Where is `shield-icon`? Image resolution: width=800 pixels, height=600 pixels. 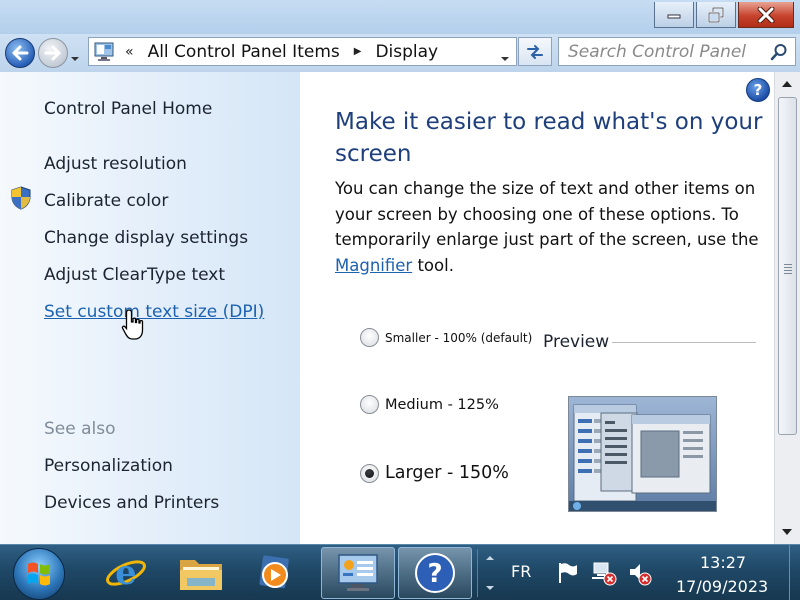
shield-icon is located at coordinates (21, 198).